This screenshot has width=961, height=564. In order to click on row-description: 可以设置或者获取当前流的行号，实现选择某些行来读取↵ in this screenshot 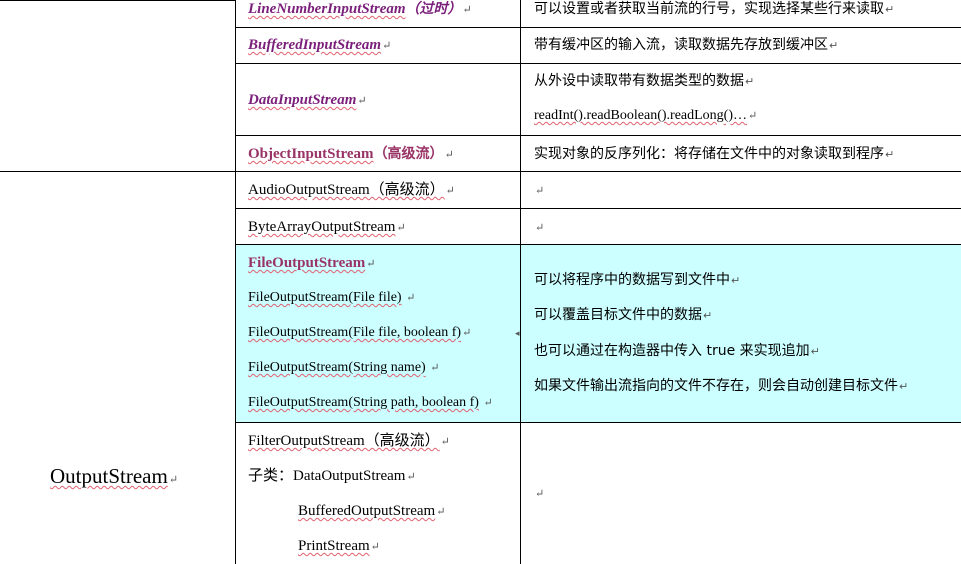, I will do `click(714, 9)`.